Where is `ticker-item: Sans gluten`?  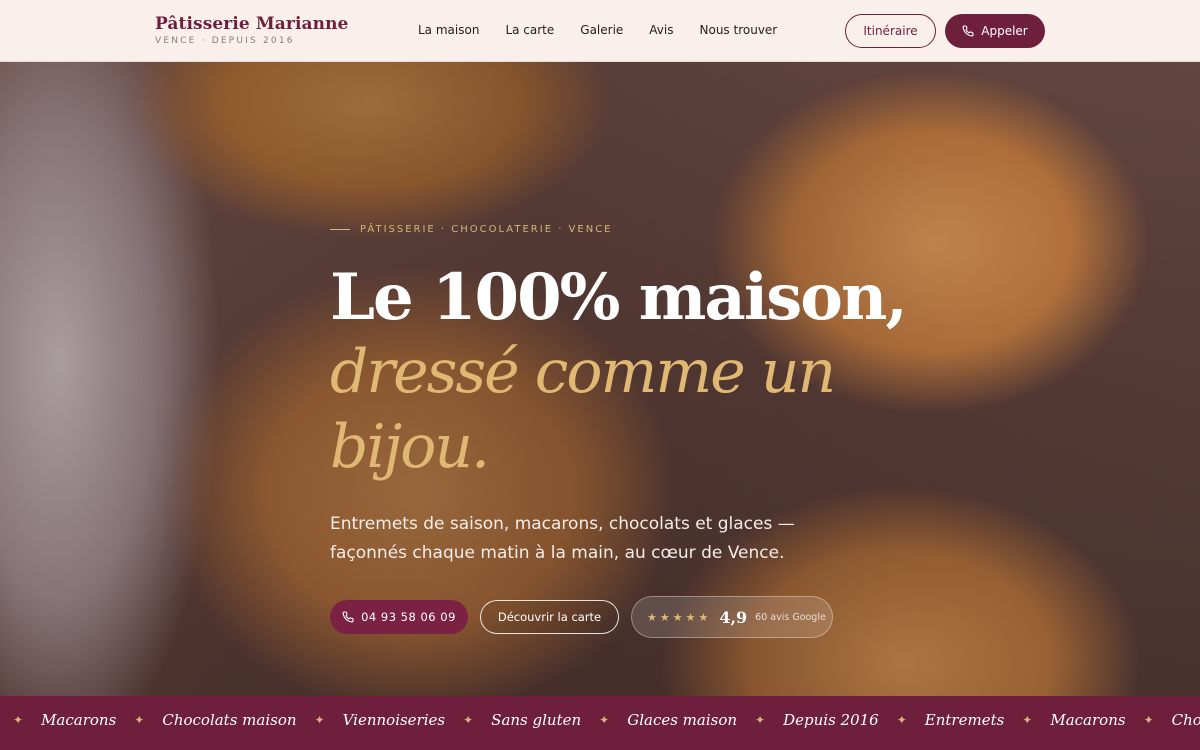 ticker-item: Sans gluten is located at coordinates (536, 720).